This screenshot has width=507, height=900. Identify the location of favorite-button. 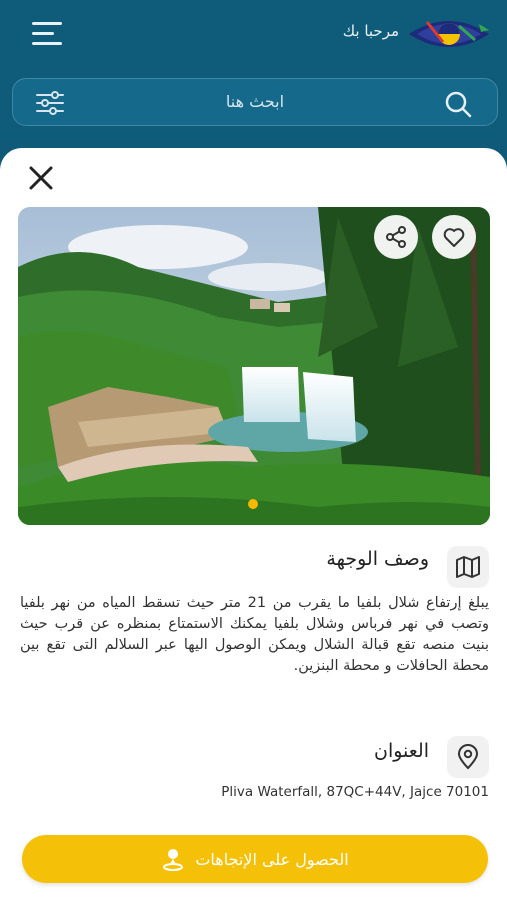
(454, 237).